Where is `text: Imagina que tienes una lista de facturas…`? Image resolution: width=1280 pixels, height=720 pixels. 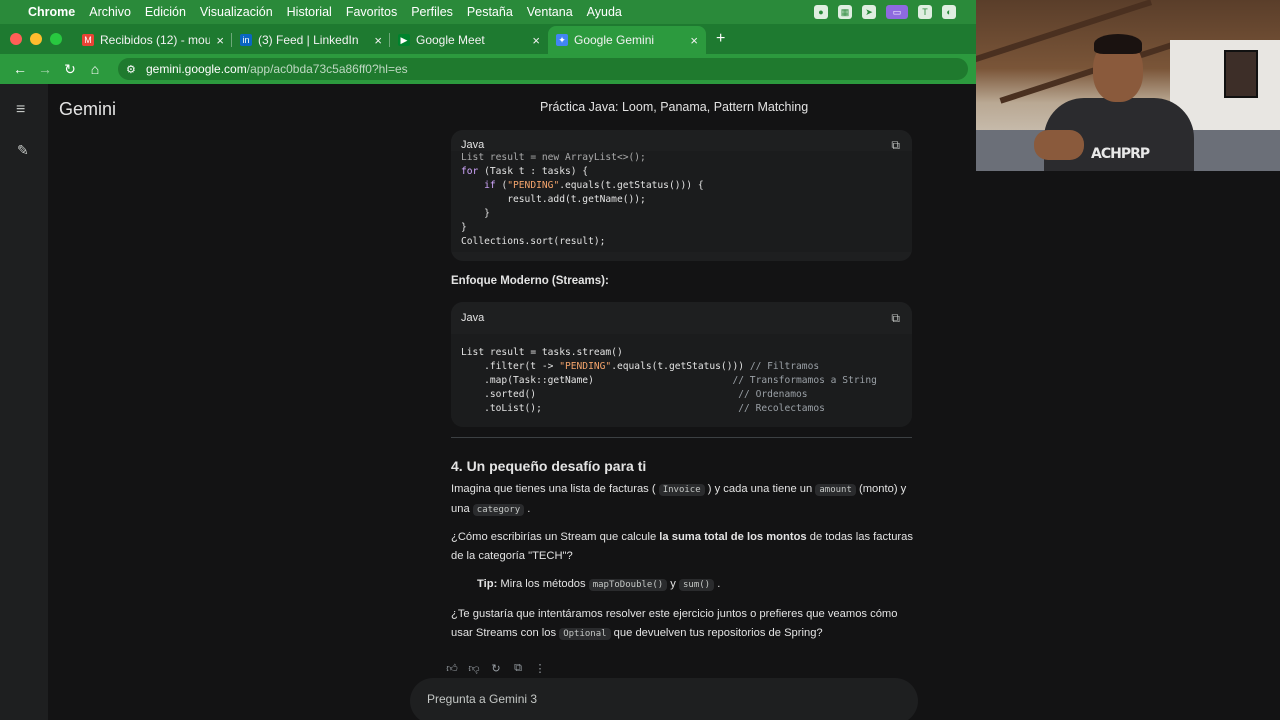 text: Imagina que tienes una lista de facturas… is located at coordinates (553, 489).